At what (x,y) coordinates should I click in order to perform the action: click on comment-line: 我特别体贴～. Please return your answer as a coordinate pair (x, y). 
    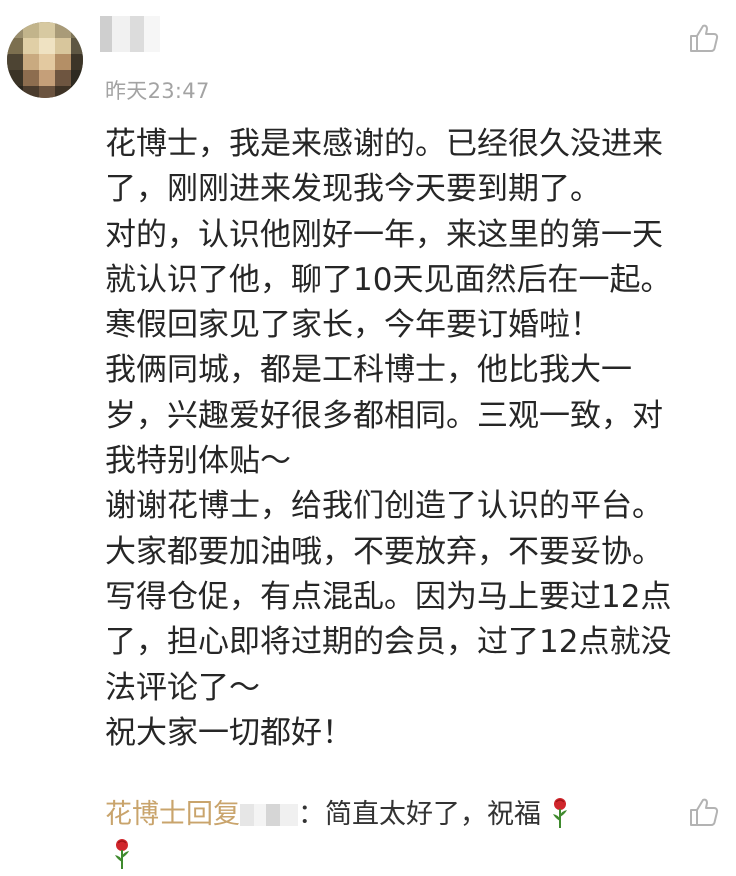
    Looking at the image, I should click on (198, 461).